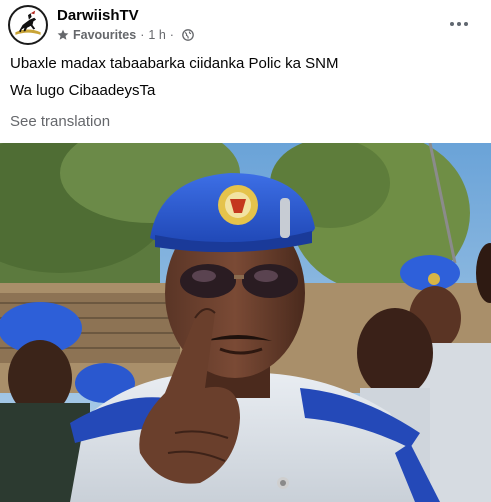 The image size is (491, 502). What do you see at coordinates (104, 35) in the screenshot?
I see `audience-label: Favourites` at bounding box center [104, 35].